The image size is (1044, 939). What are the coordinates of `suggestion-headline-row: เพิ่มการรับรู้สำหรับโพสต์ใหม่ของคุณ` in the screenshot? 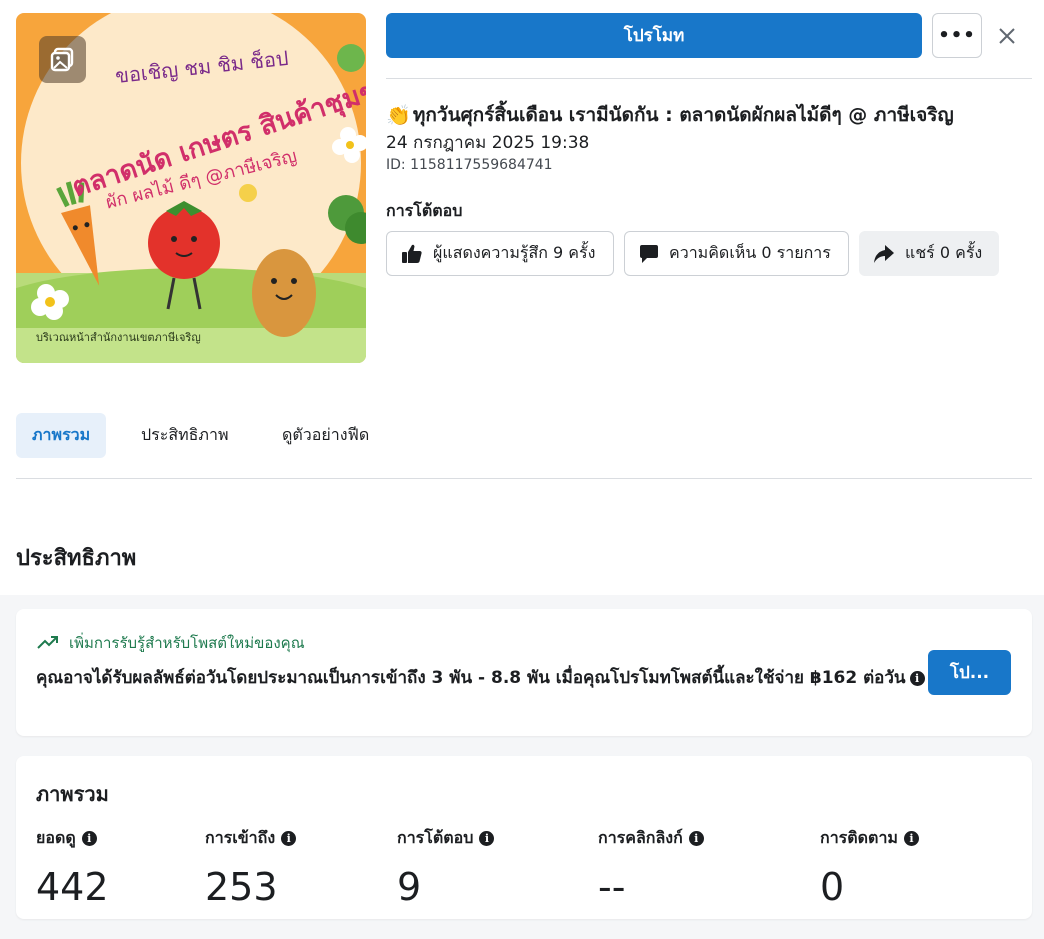 It's located at (171, 643).